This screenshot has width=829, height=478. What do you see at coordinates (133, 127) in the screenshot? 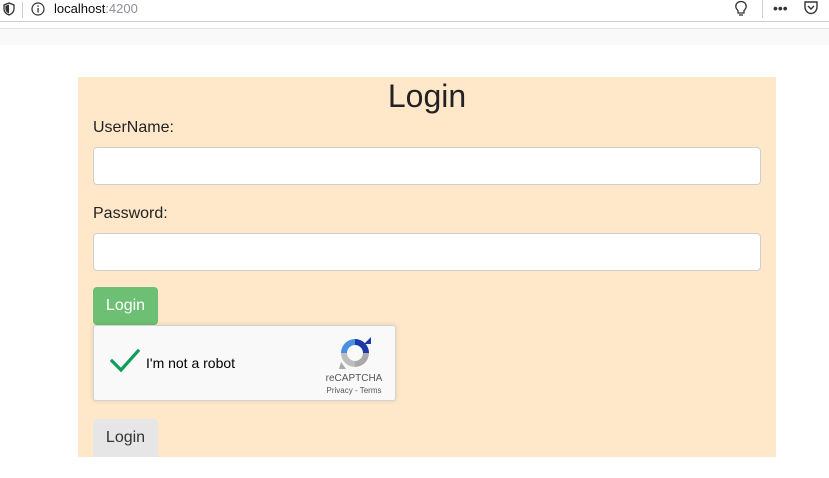
I see `username-label: UserName:` at bounding box center [133, 127].